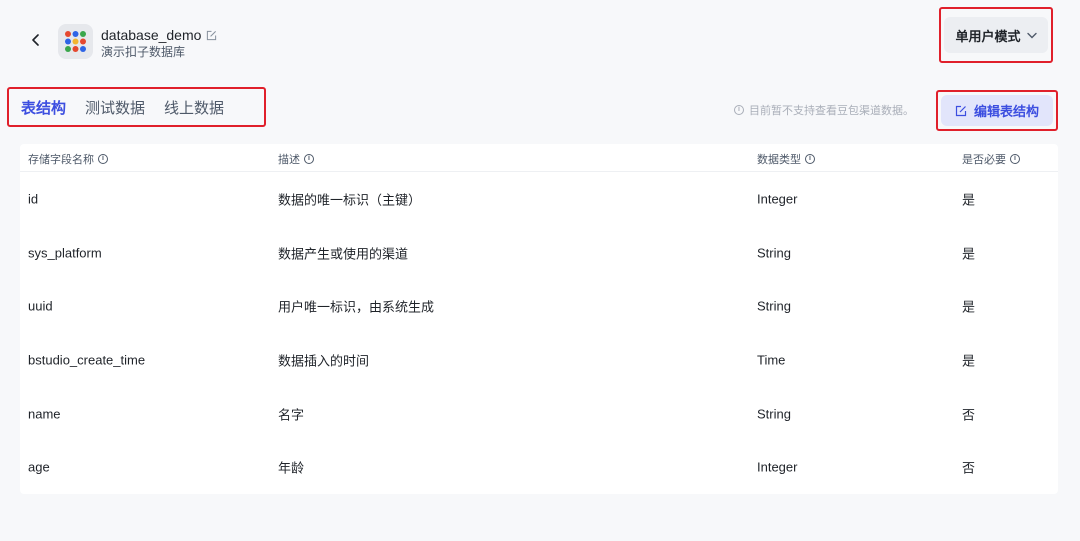  What do you see at coordinates (1006, 111) in the screenshot?
I see `edit-schema-label: 编辑表结构` at bounding box center [1006, 111].